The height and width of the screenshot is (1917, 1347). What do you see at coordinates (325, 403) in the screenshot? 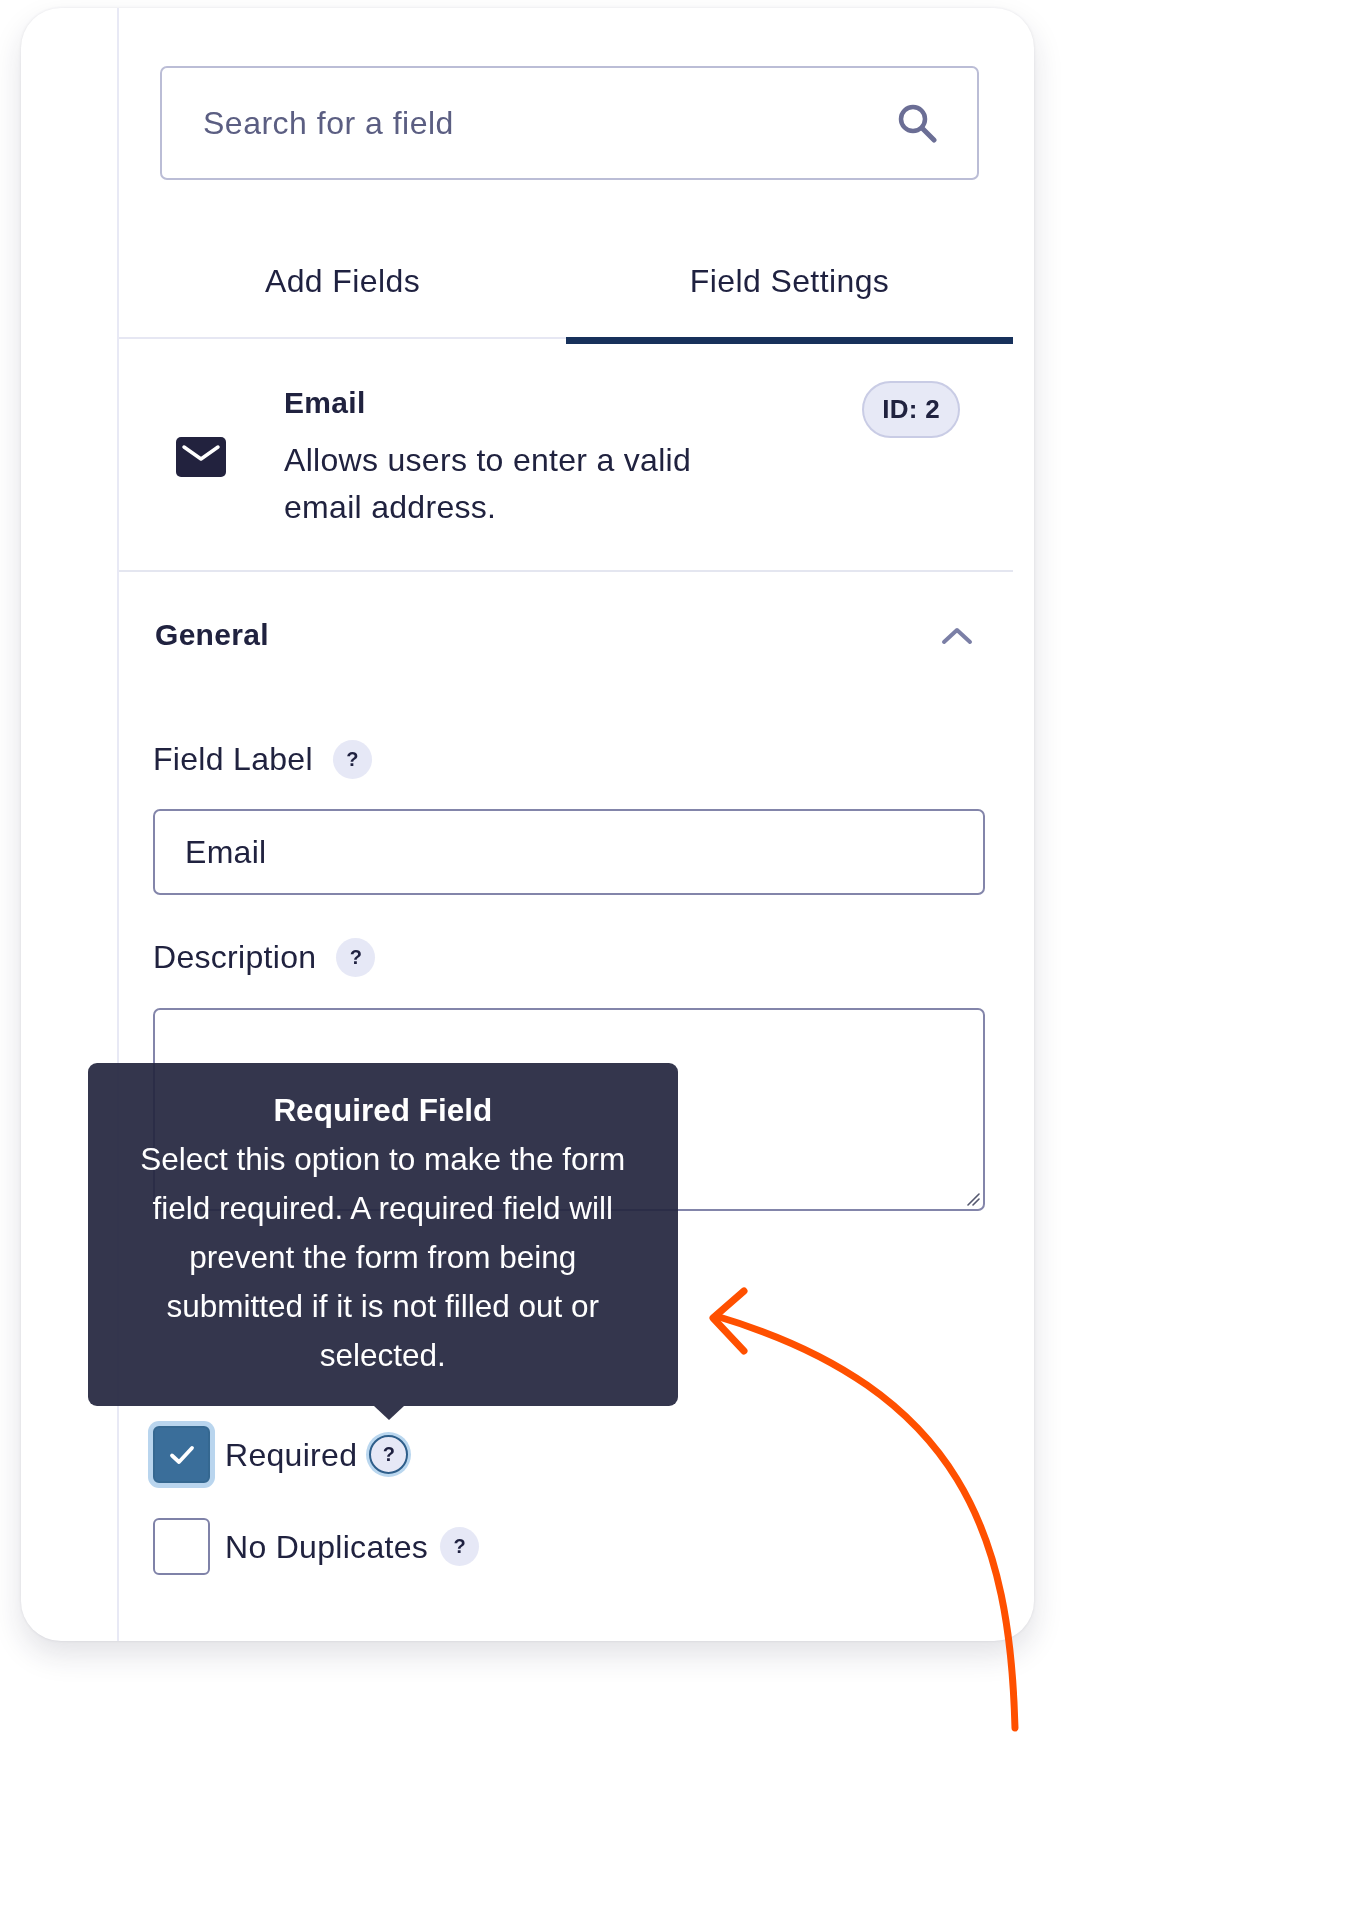
I see `field-type-title: Email` at bounding box center [325, 403].